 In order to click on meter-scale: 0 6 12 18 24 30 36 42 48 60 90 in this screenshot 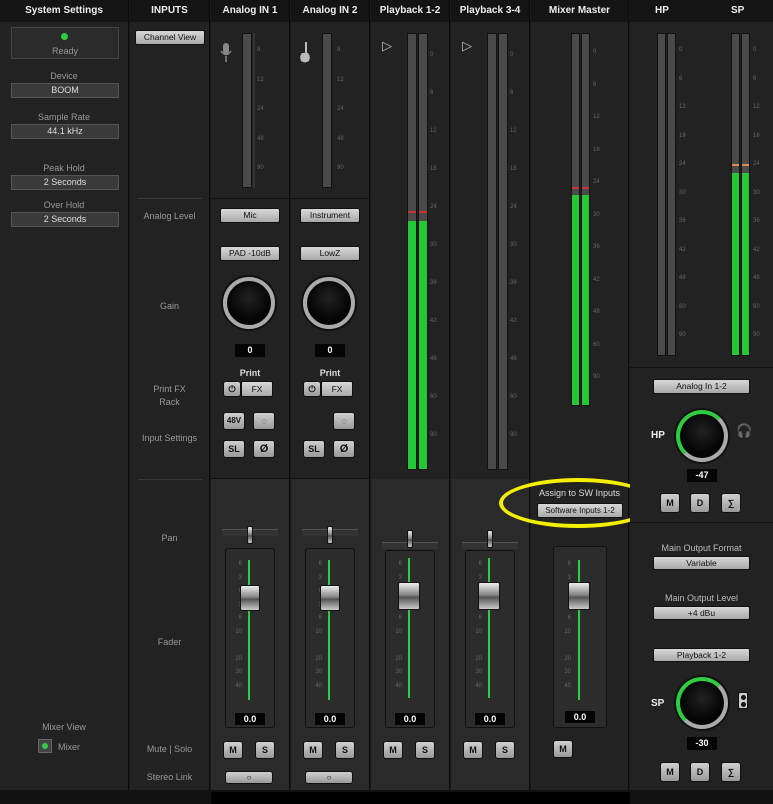, I will do `click(433, 245)`.